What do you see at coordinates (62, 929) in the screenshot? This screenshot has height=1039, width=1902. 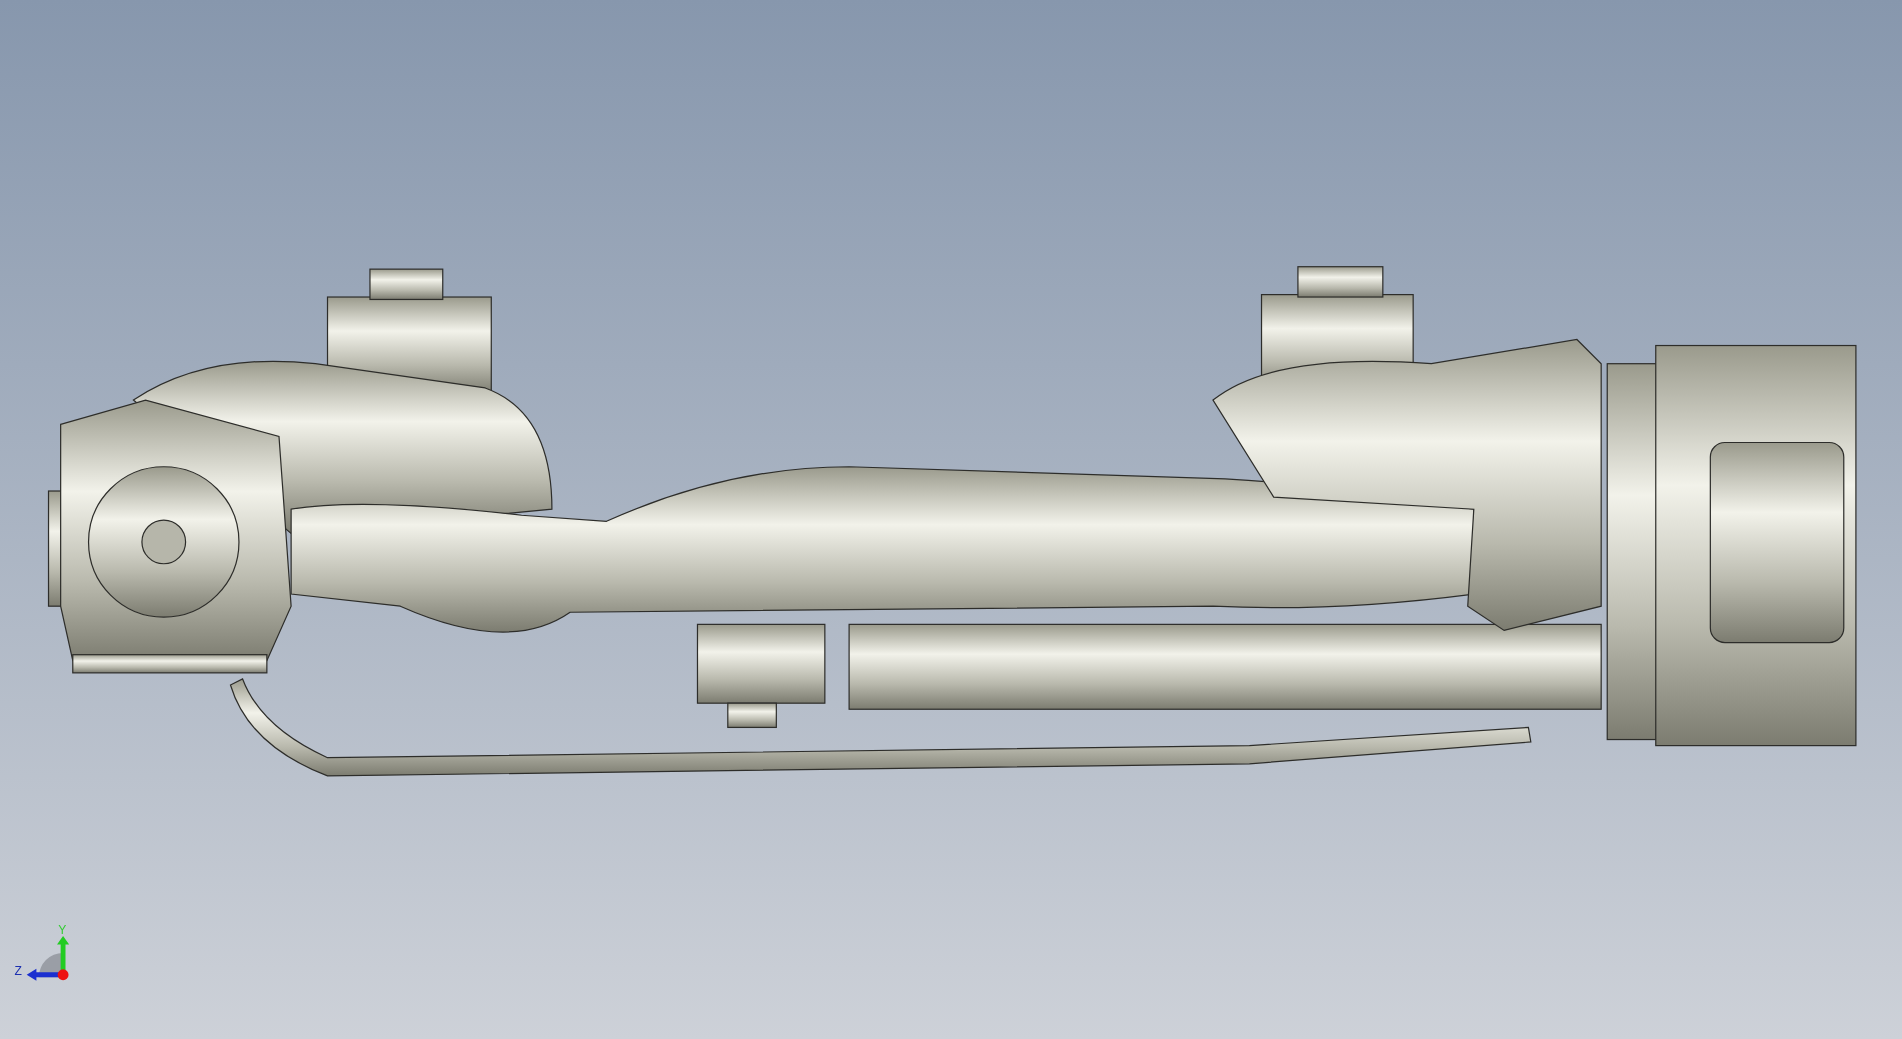 I see `axis-label: Y` at bounding box center [62, 929].